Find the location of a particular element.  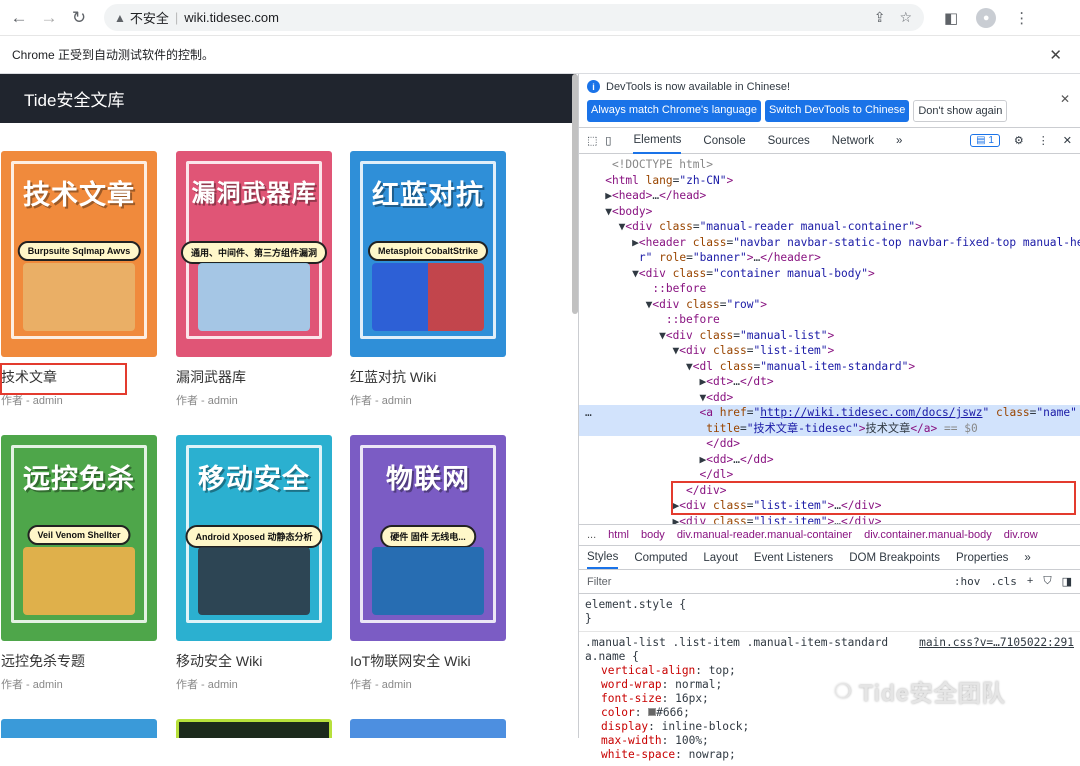

css-prop-value: #666; is located at coordinates (673, 712).